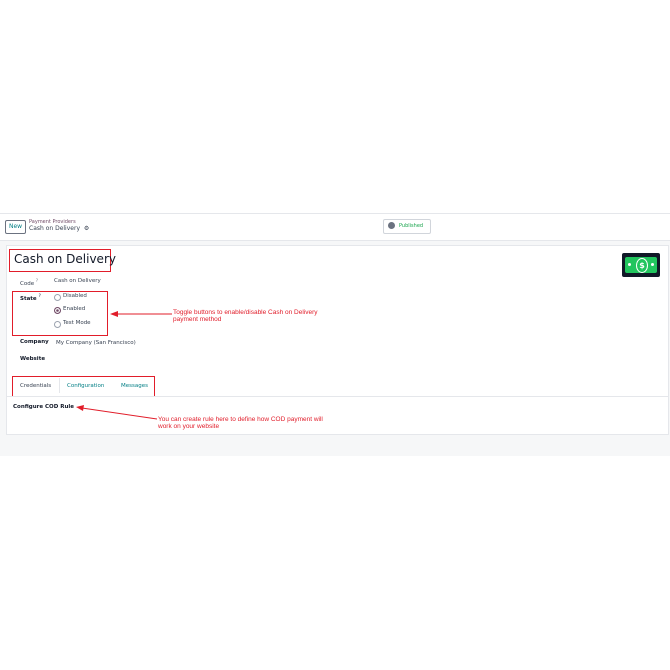 Image resolution: width=670 pixels, height=670 pixels. What do you see at coordinates (114, 314) in the screenshot?
I see `state-arrow-head-icon` at bounding box center [114, 314].